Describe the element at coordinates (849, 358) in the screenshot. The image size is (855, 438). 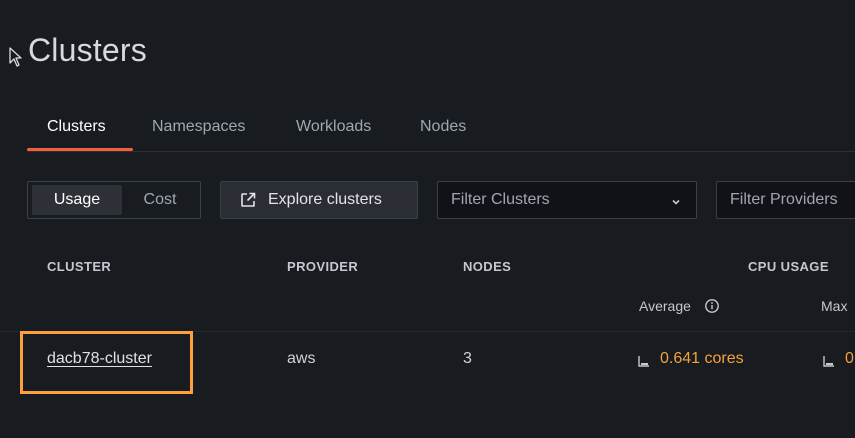
I see `cpu-max-value: 0` at that location.